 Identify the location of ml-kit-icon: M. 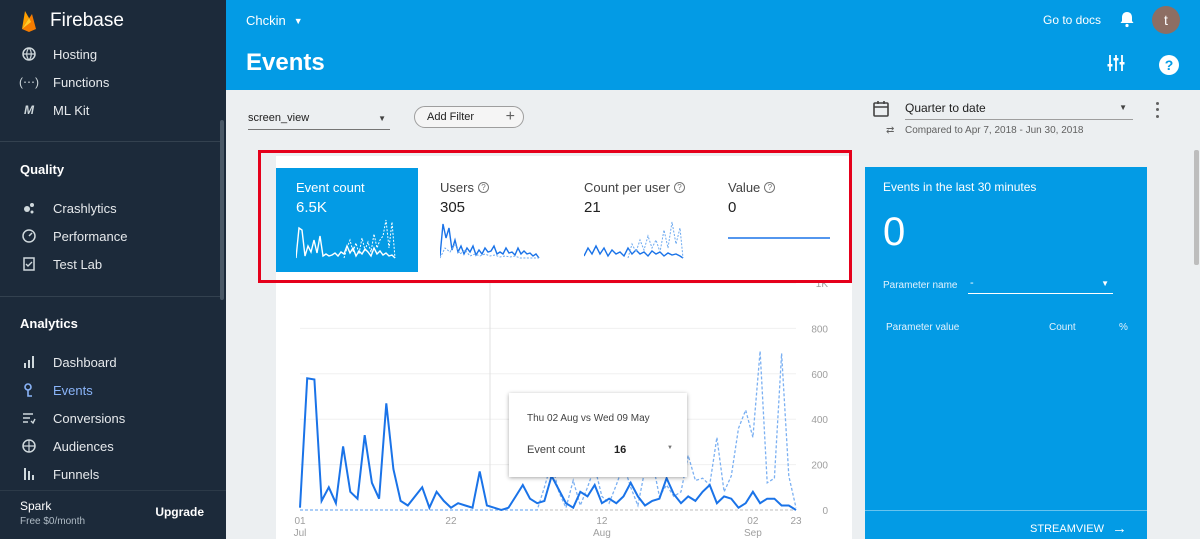
(29, 110).